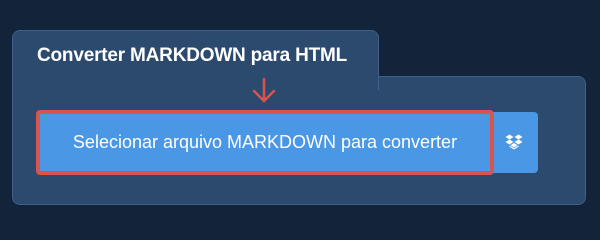 The image size is (600, 240). I want to click on down-arrow-annotation-icon, so click(264, 90).